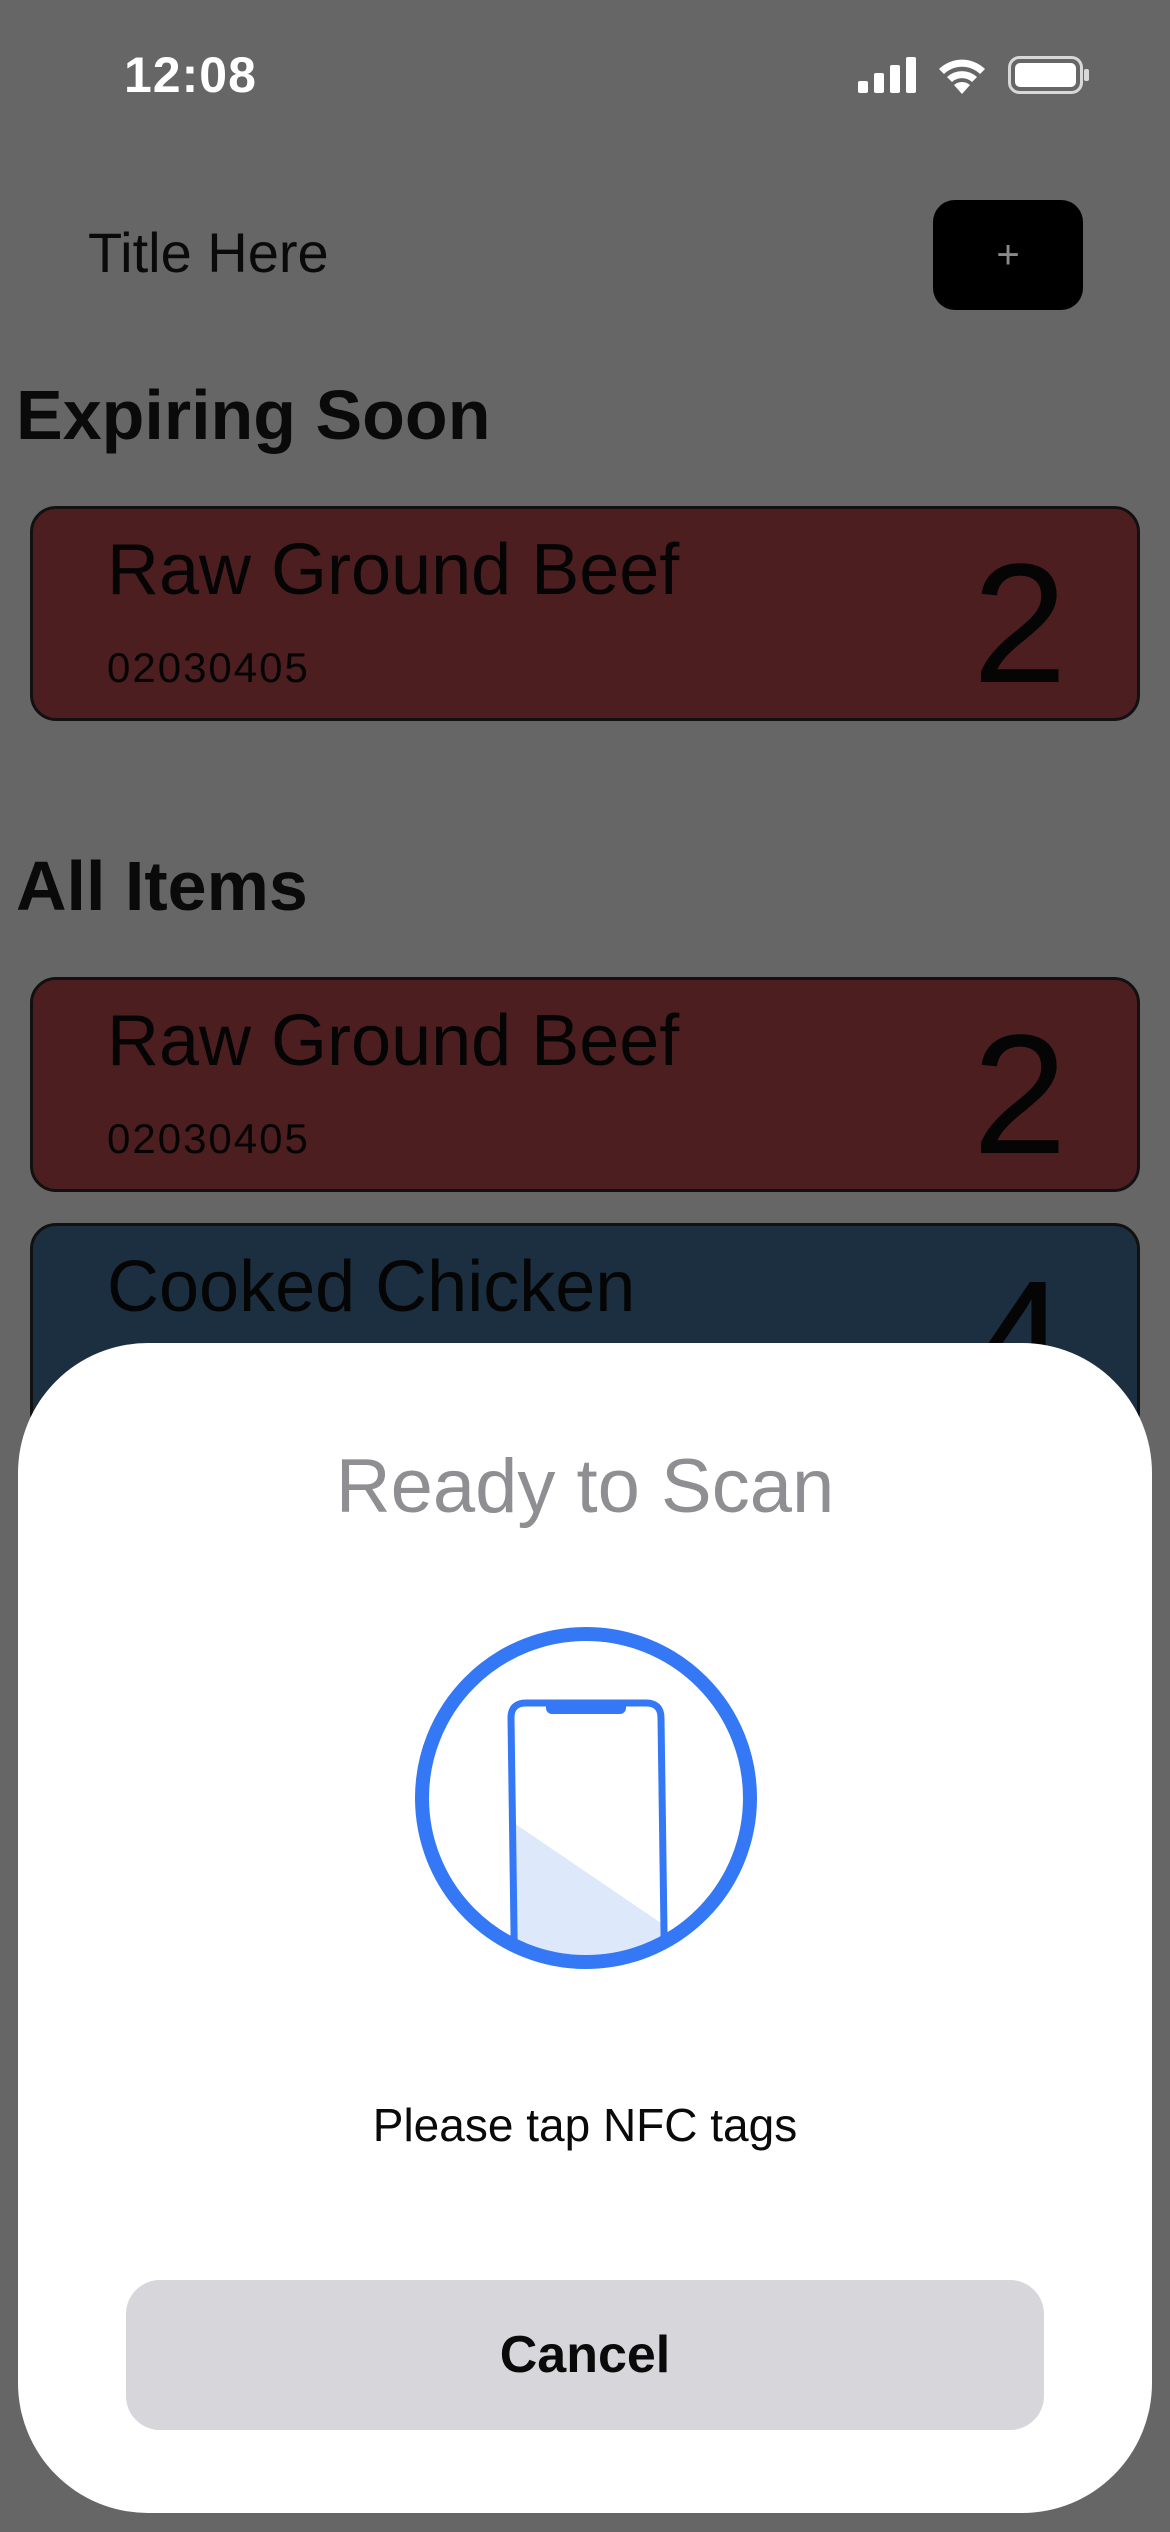  What do you see at coordinates (1008, 255) in the screenshot?
I see `add-item-button: +` at bounding box center [1008, 255].